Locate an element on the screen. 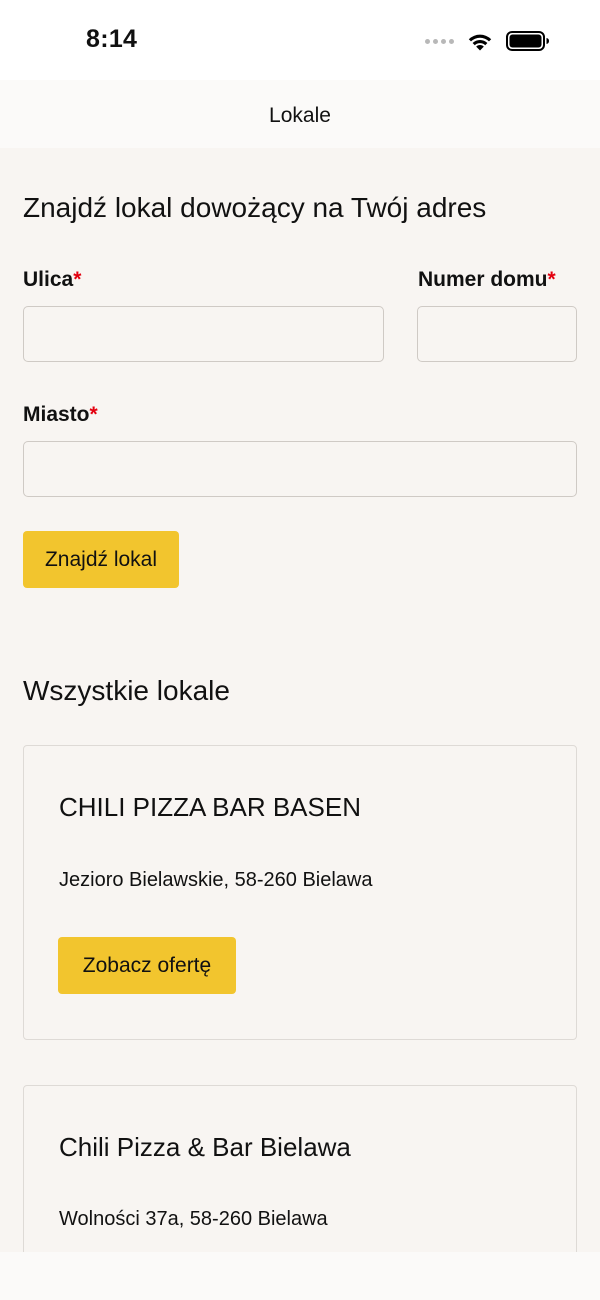 Image resolution: width=600 pixels, height=1300 pixels. city-label-text: Miasto is located at coordinates (56, 414).